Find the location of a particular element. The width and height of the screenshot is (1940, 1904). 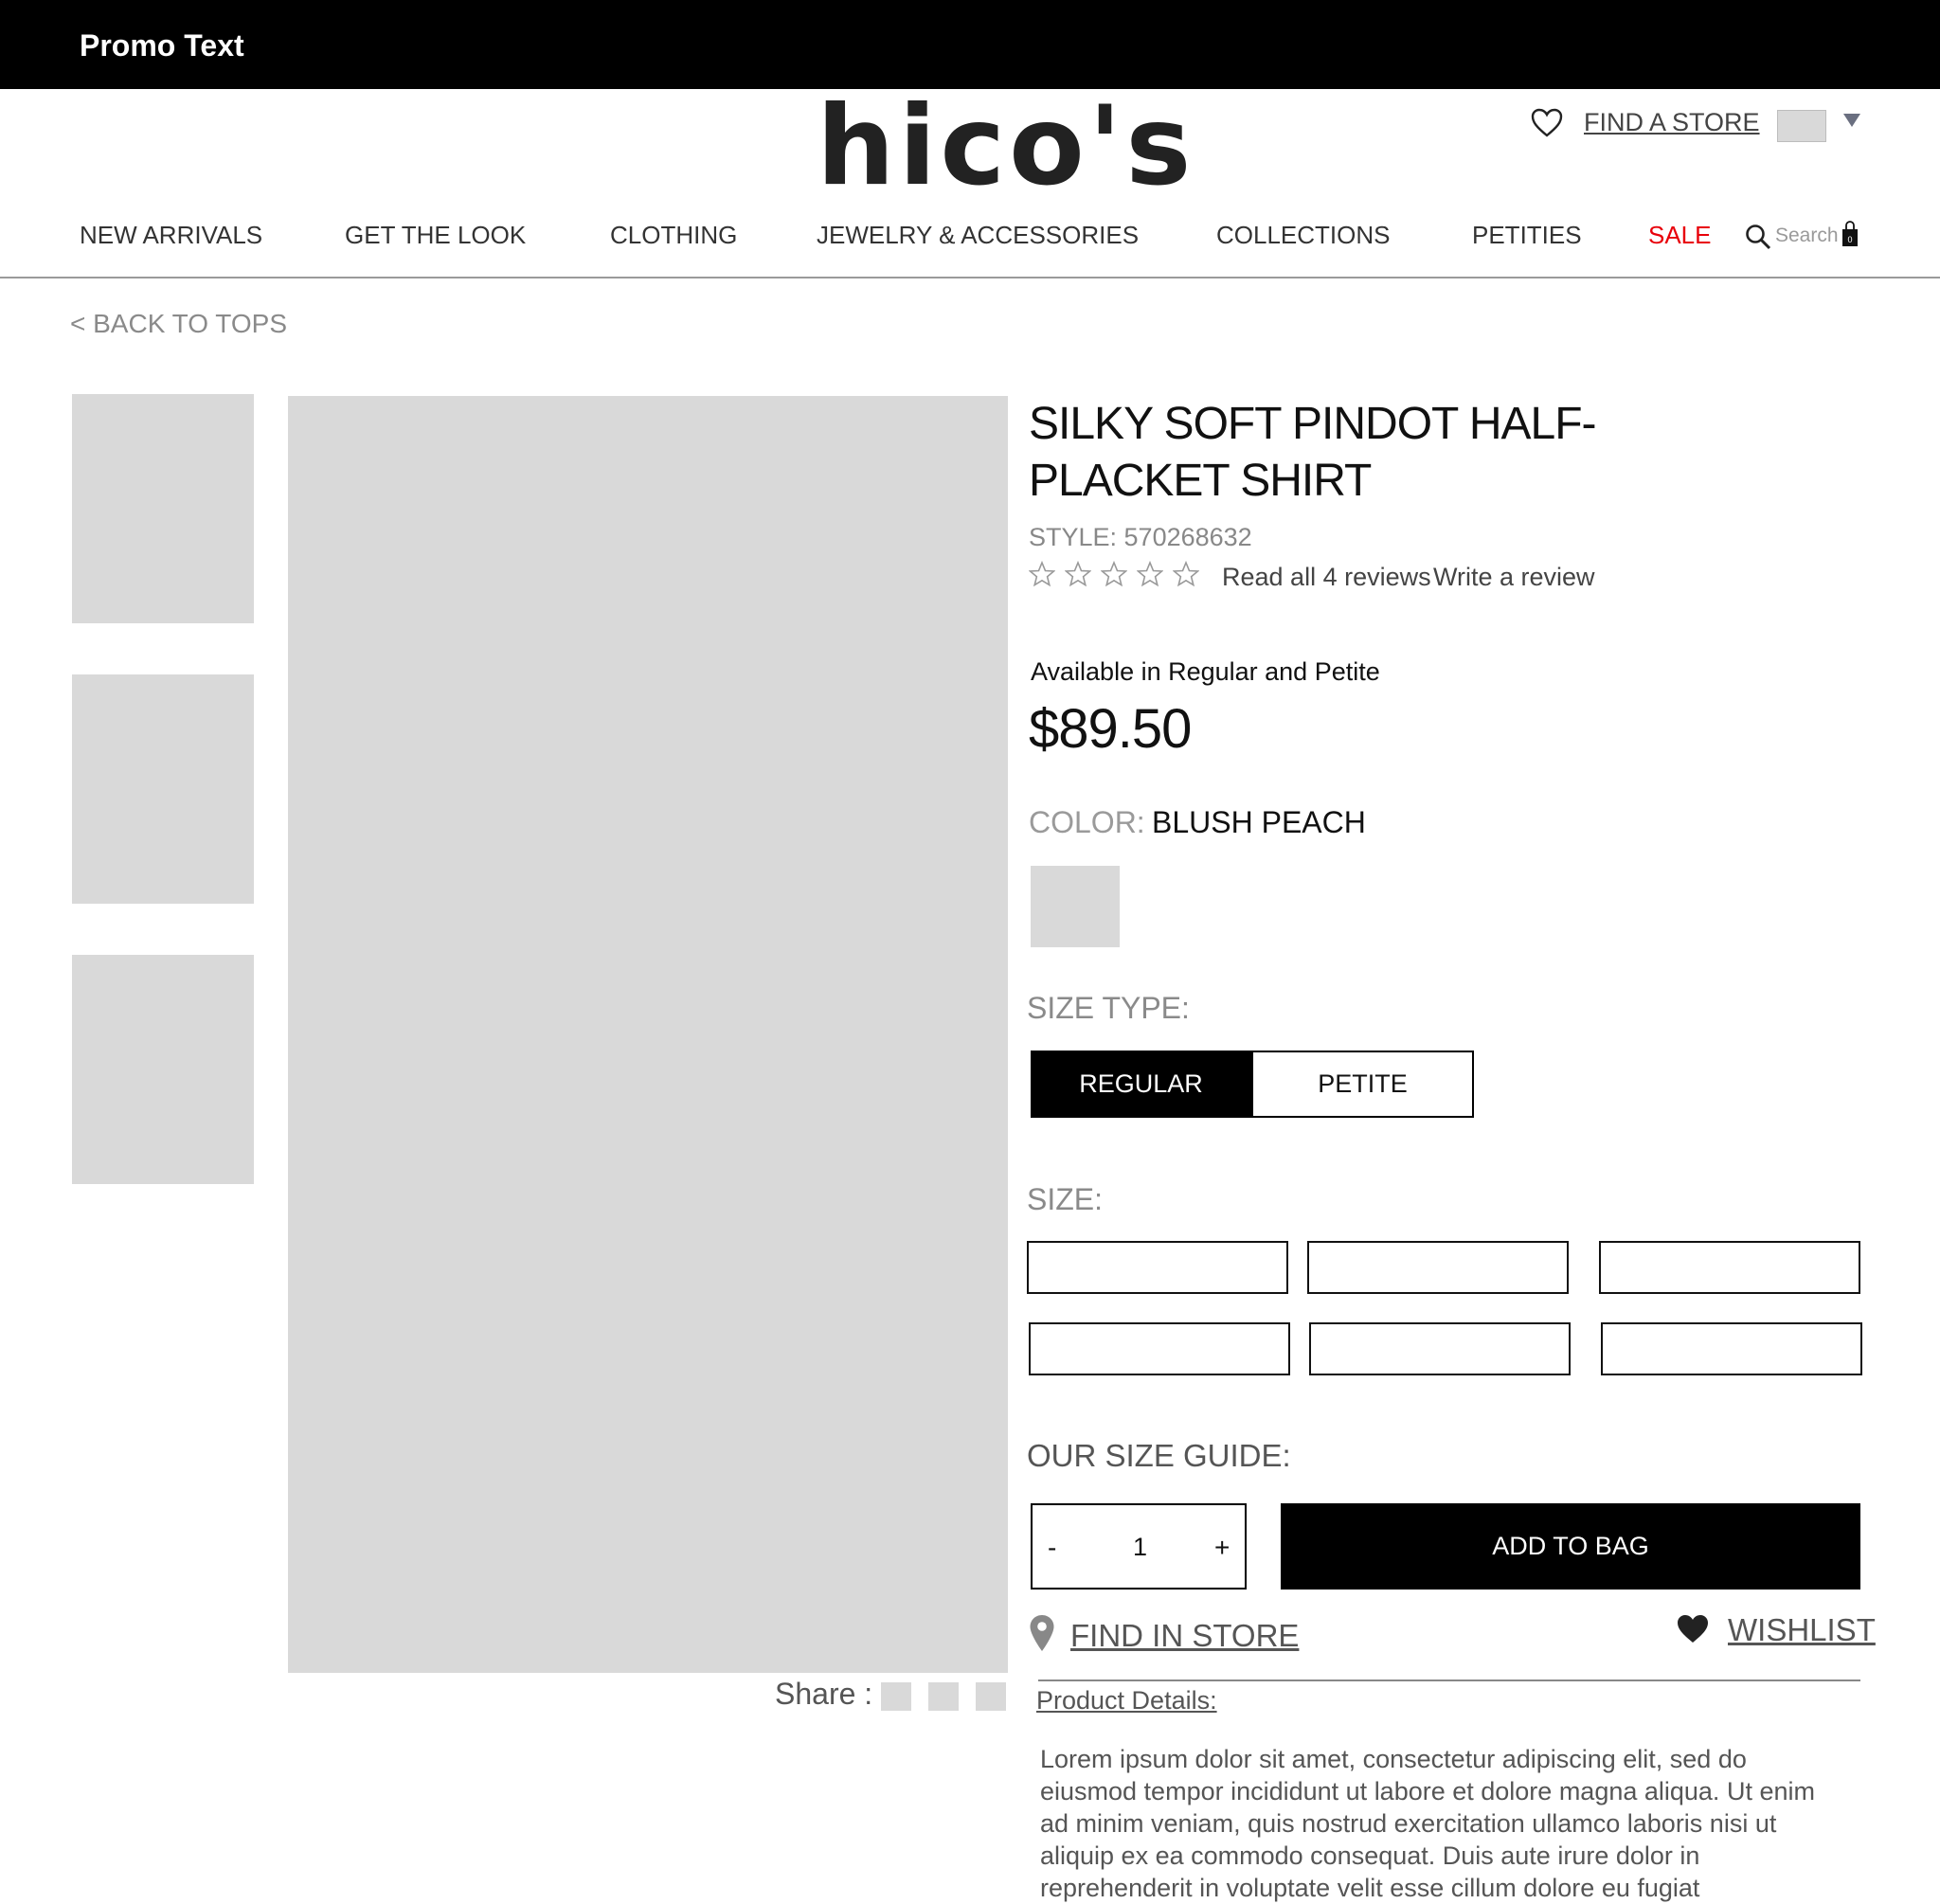

details-divider is located at coordinates (1449, 1680).